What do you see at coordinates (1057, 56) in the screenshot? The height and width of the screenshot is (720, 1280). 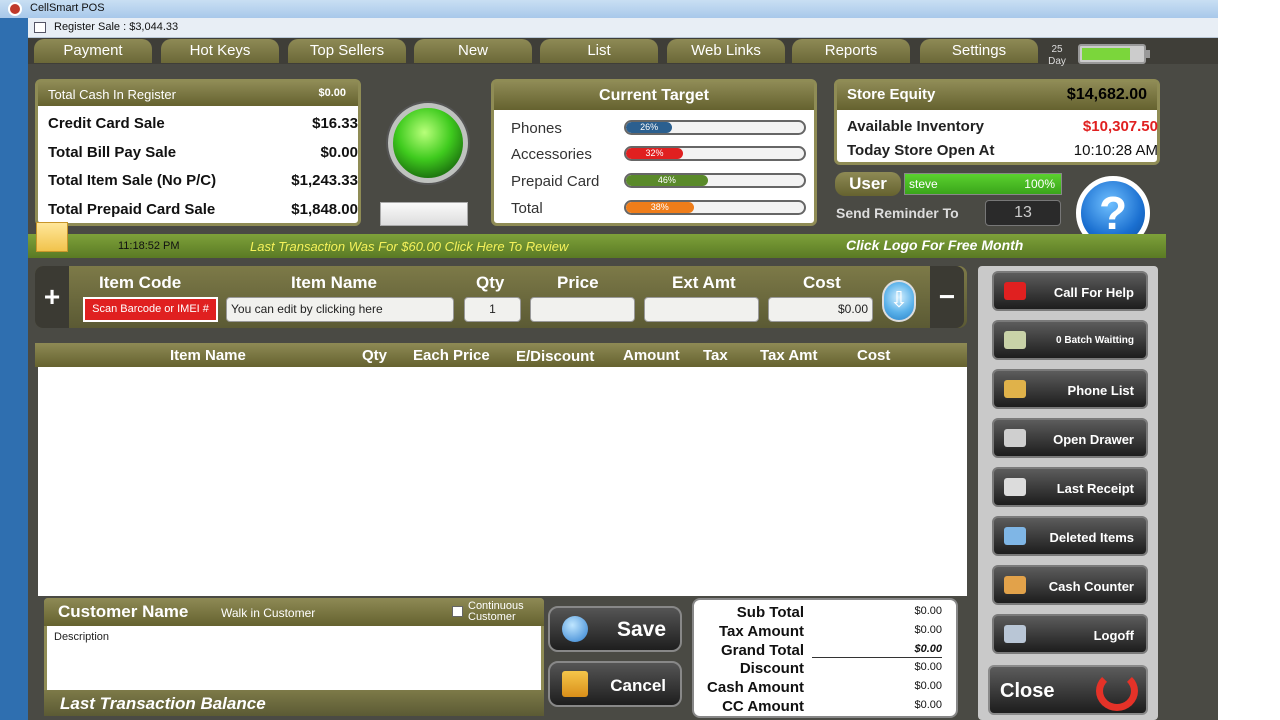 I see `day-counter: 25 Day` at bounding box center [1057, 56].